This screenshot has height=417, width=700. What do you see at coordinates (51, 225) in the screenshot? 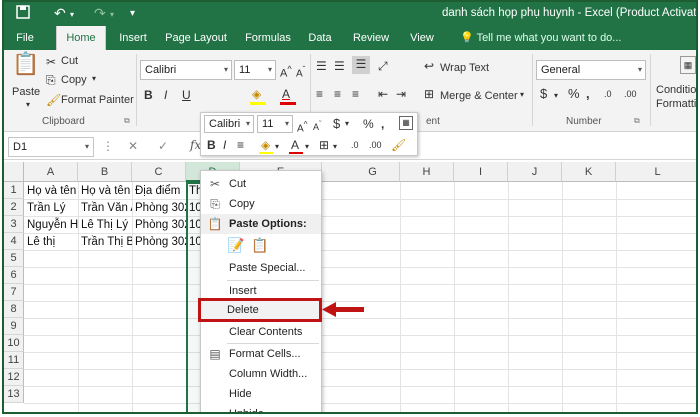
I see `cell-a3: Nguyễn H` at bounding box center [51, 225].